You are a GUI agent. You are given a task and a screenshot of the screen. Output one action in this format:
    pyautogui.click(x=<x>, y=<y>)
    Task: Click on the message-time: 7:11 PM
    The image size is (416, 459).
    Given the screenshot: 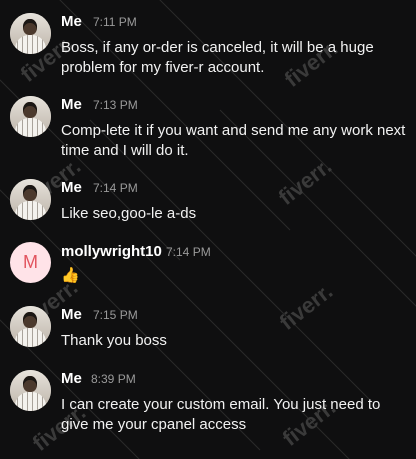 What is the action you would take?
    pyautogui.click(x=115, y=22)
    